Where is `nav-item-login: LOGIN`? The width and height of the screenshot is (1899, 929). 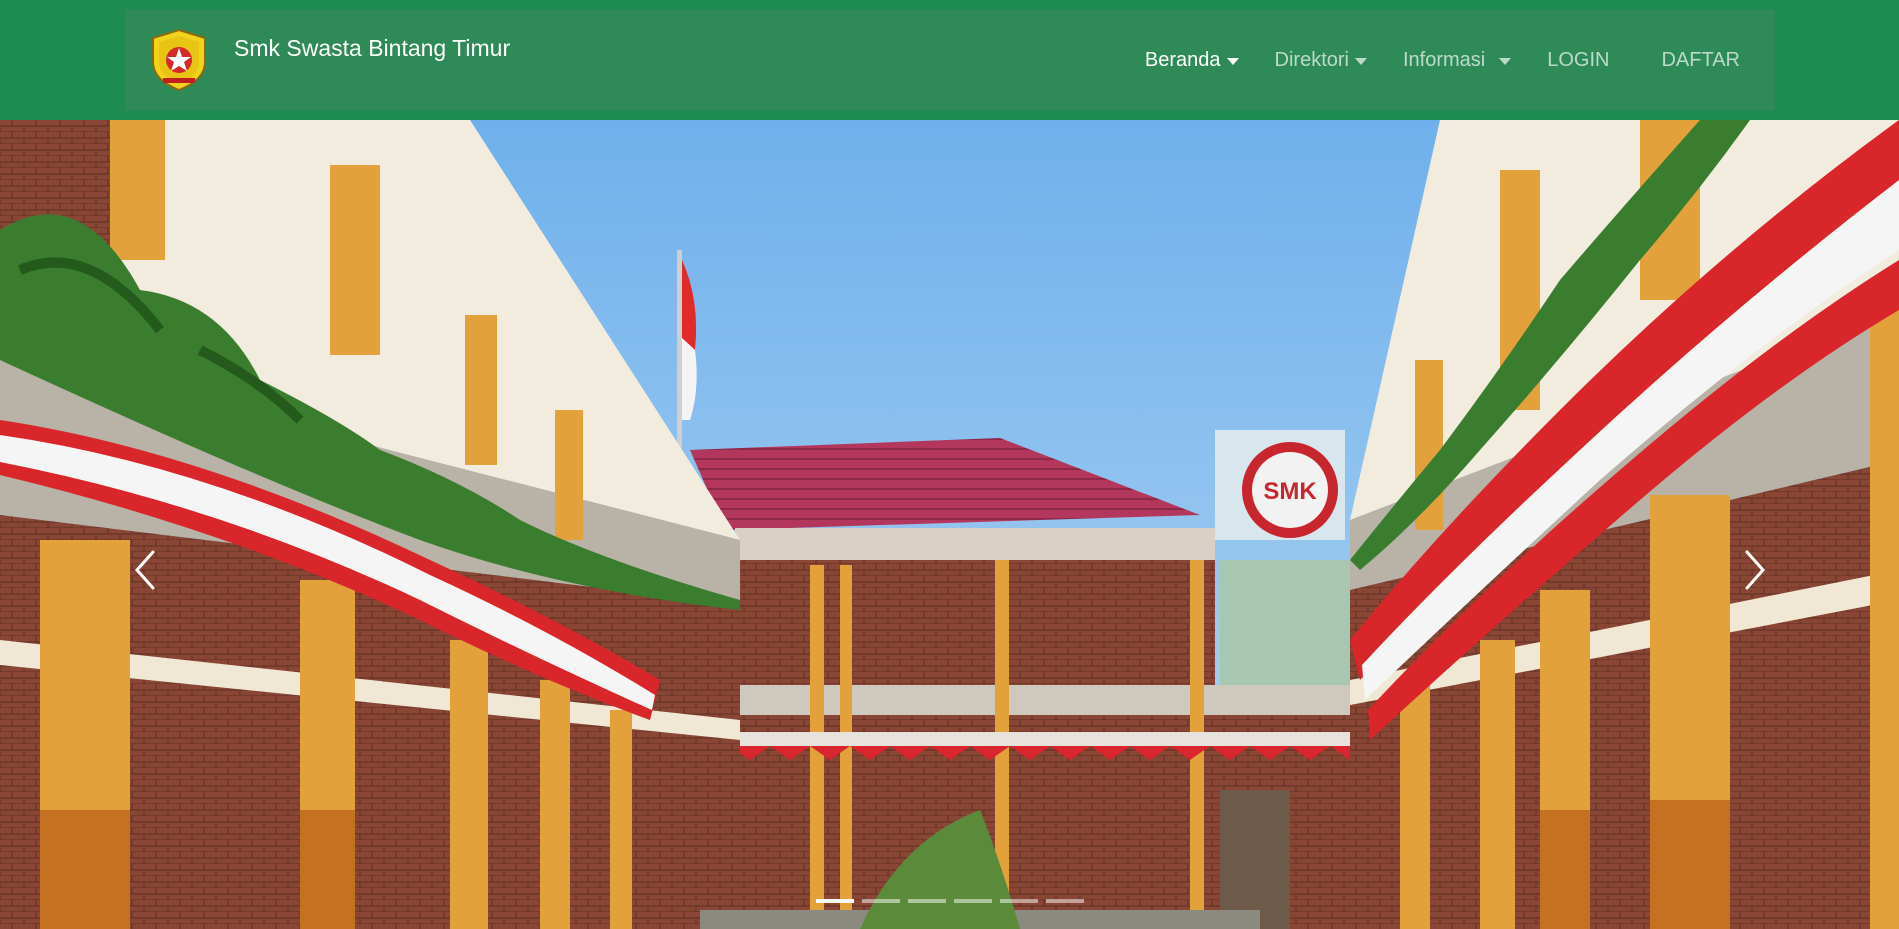 nav-item-login: LOGIN is located at coordinates (1578, 60).